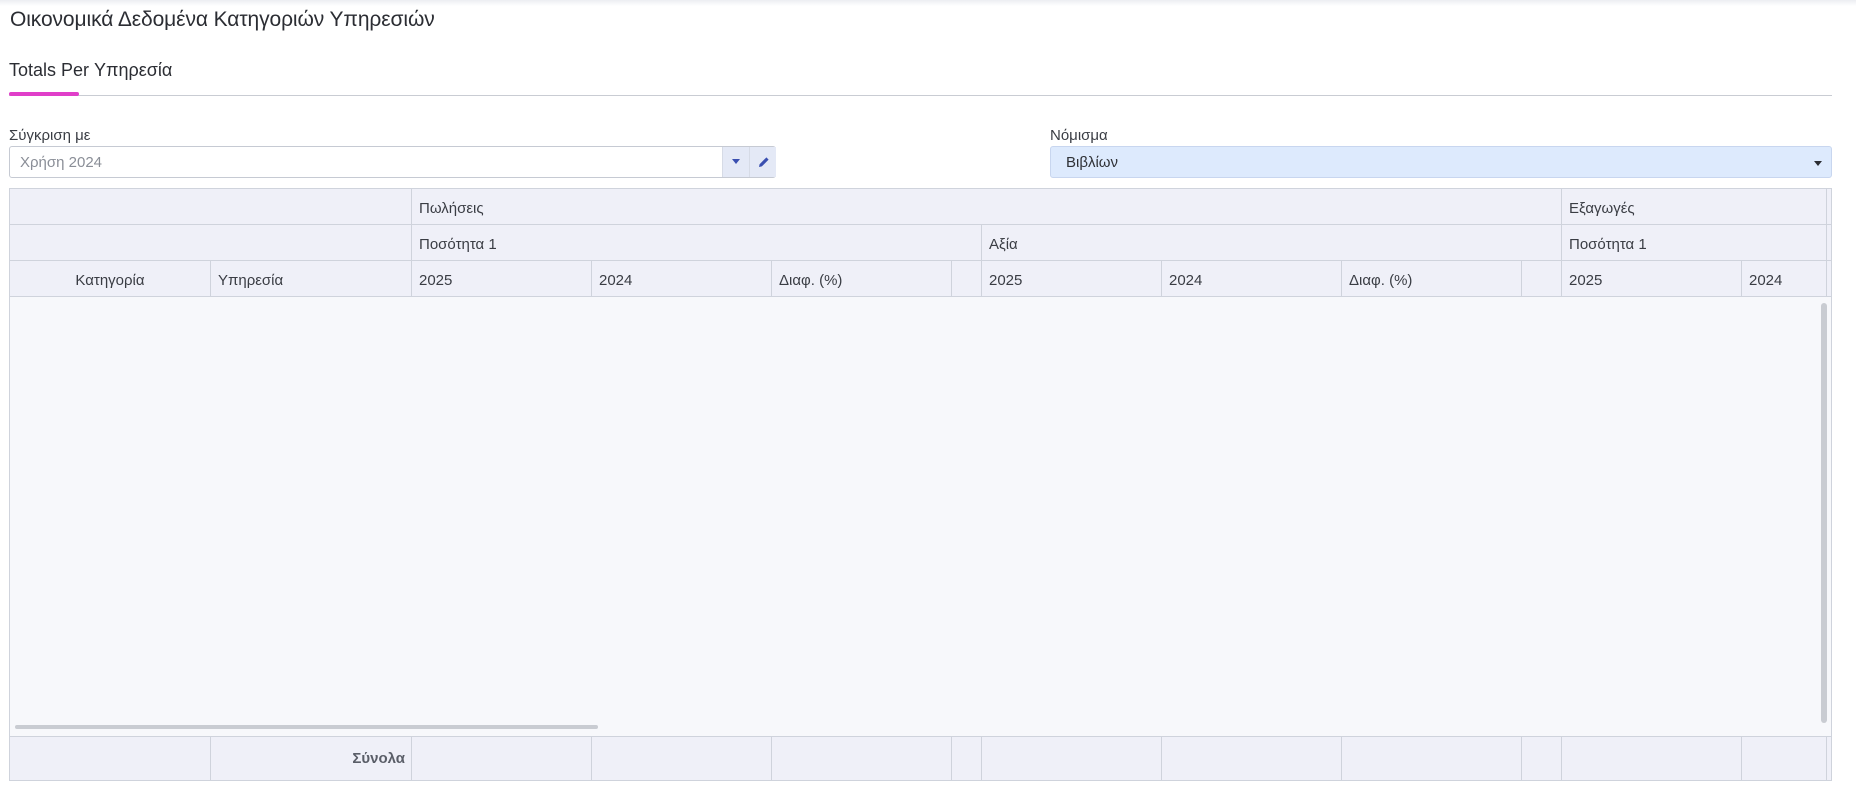  Describe the element at coordinates (1651, 278) in the screenshot. I see `column-header-exports-qty-2025: 2025` at that location.